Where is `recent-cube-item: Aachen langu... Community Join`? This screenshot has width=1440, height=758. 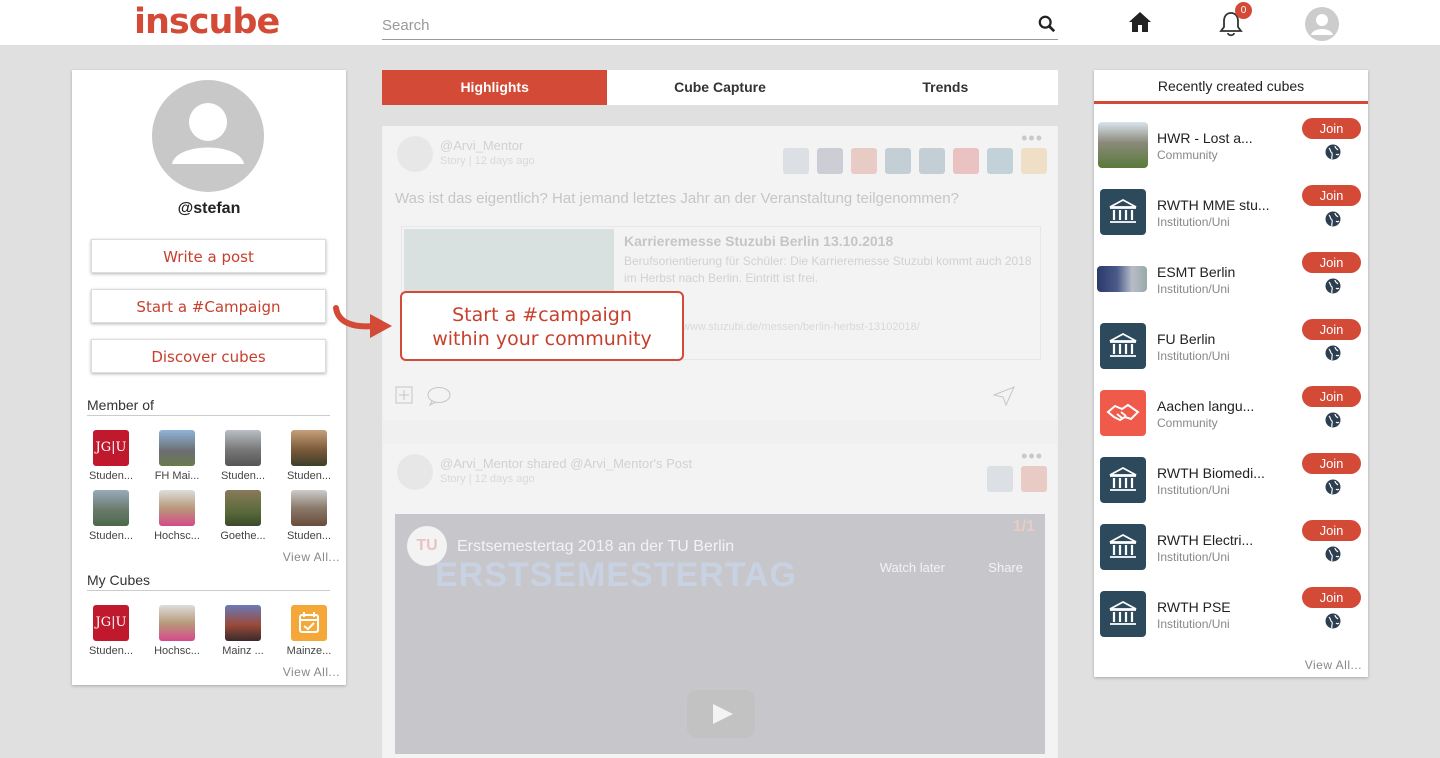
recent-cube-item: Aachen langu... Community Join is located at coordinates (1231, 421).